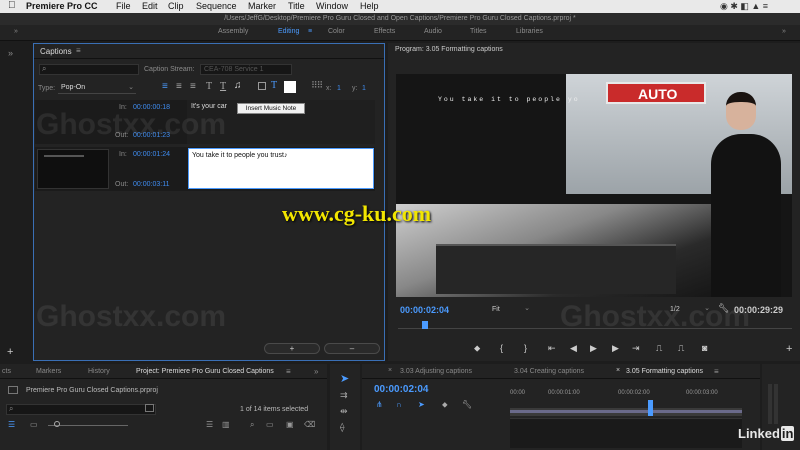 The width and height of the screenshot is (800, 450). Describe the element at coordinates (681, 348) in the screenshot. I see `extract-icon: ⎍` at that location.